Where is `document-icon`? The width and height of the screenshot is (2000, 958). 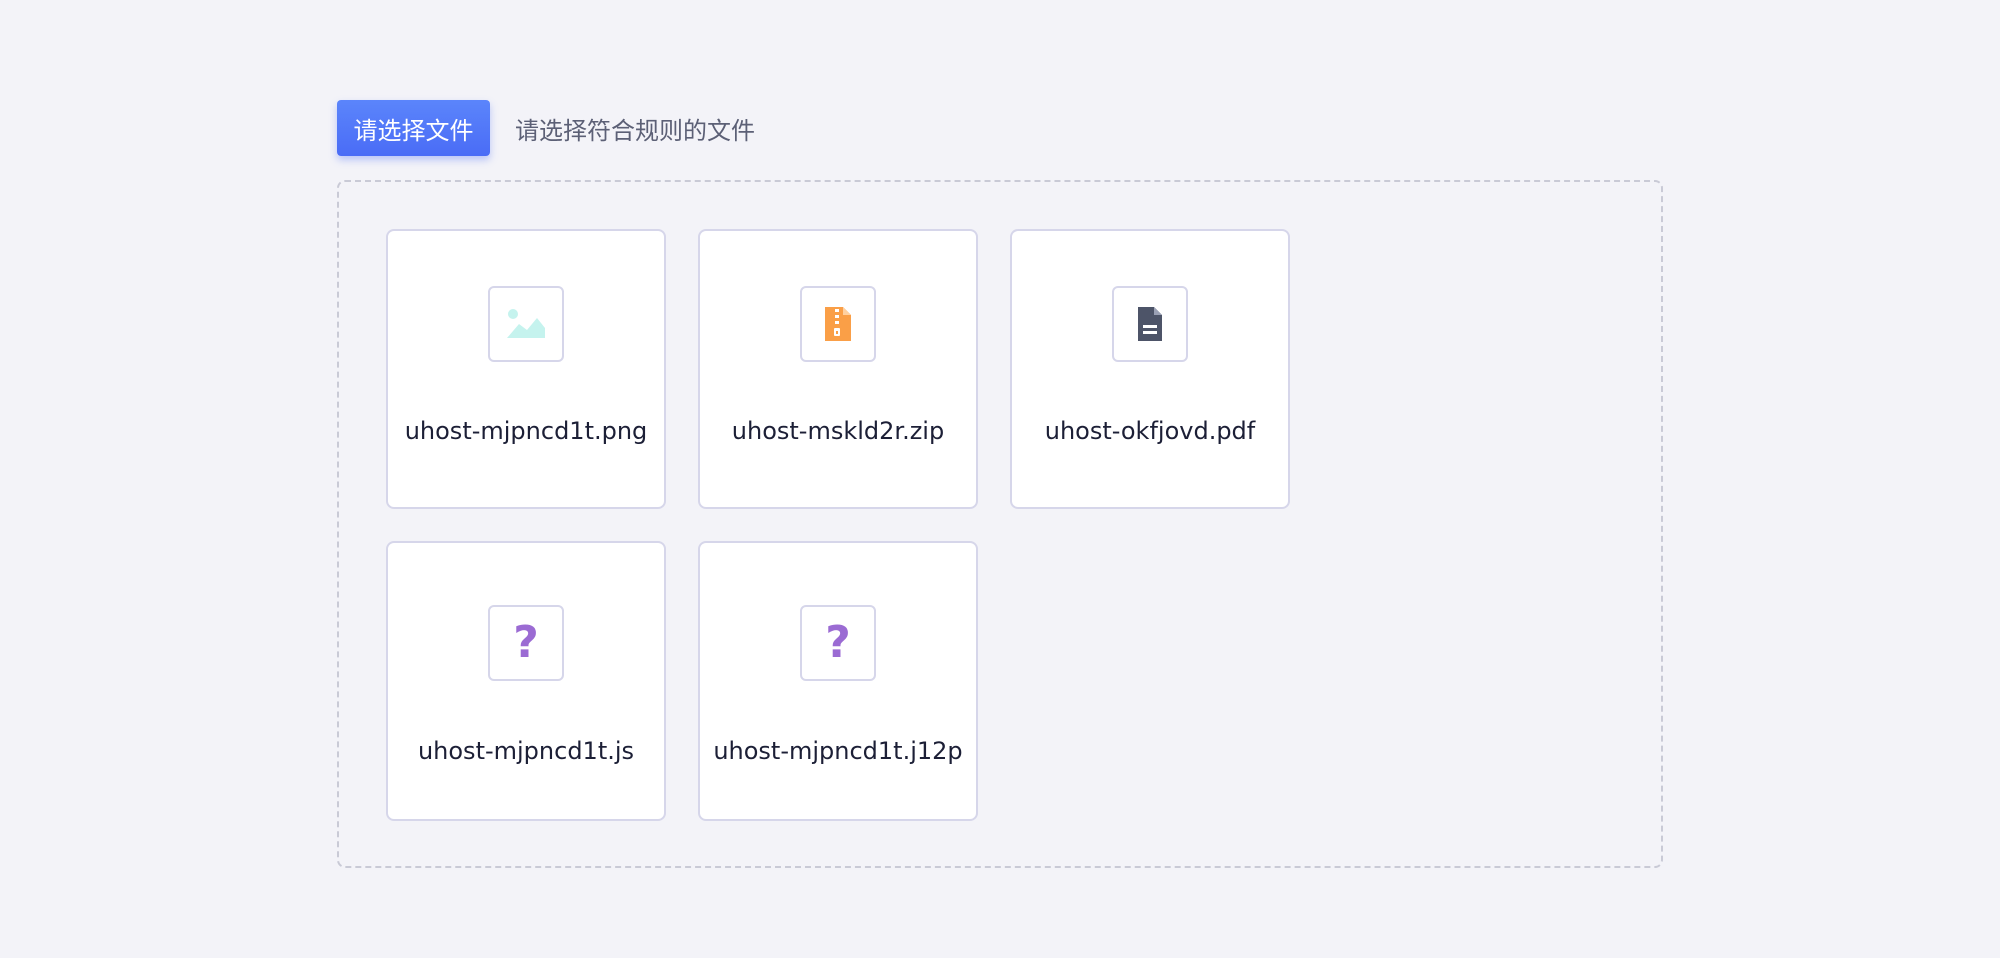
document-icon is located at coordinates (1150, 324).